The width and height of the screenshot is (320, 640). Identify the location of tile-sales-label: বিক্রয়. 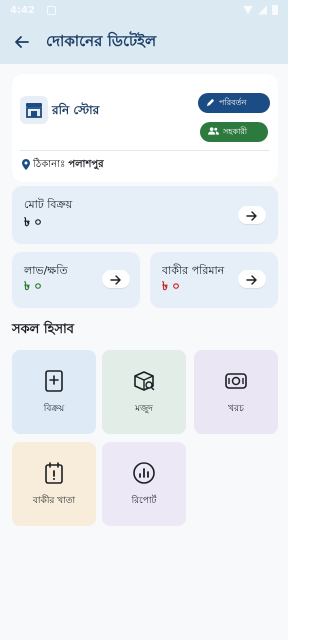
(54, 408).